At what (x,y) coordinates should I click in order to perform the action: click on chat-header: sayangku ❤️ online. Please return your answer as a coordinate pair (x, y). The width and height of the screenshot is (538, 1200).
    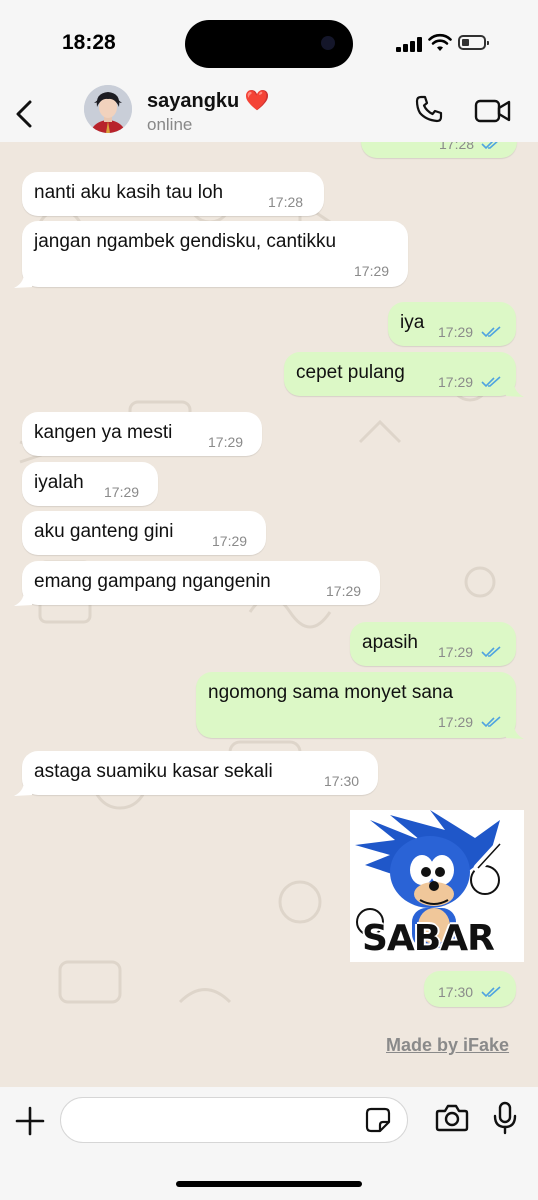
    Looking at the image, I should click on (269, 113).